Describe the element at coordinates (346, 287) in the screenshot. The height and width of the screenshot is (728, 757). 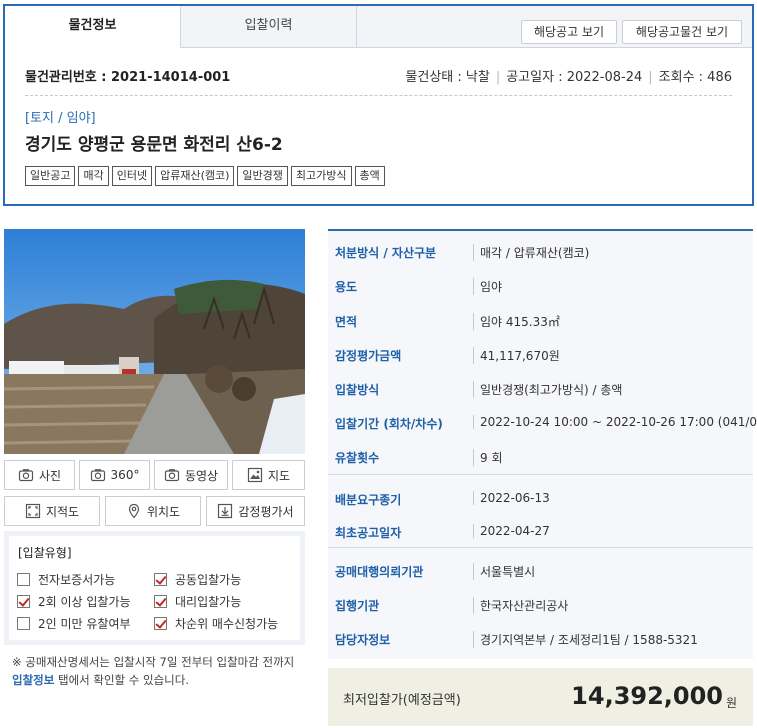
I see `info-label: 용도` at that location.